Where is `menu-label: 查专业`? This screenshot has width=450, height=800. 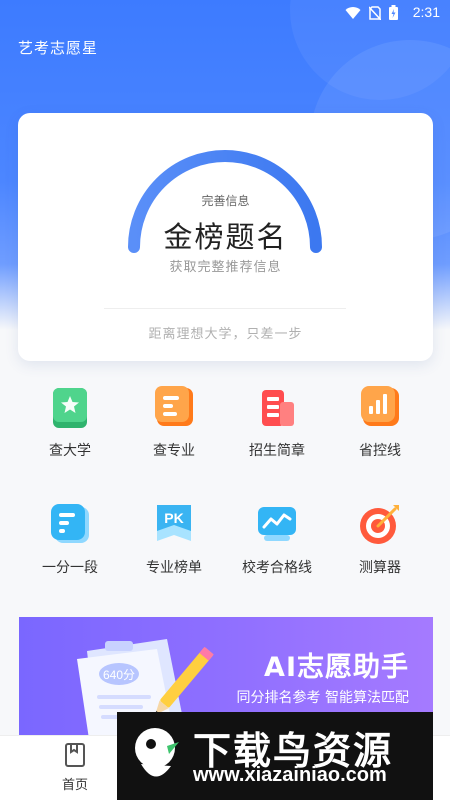
menu-label: 查专业 is located at coordinates (174, 451).